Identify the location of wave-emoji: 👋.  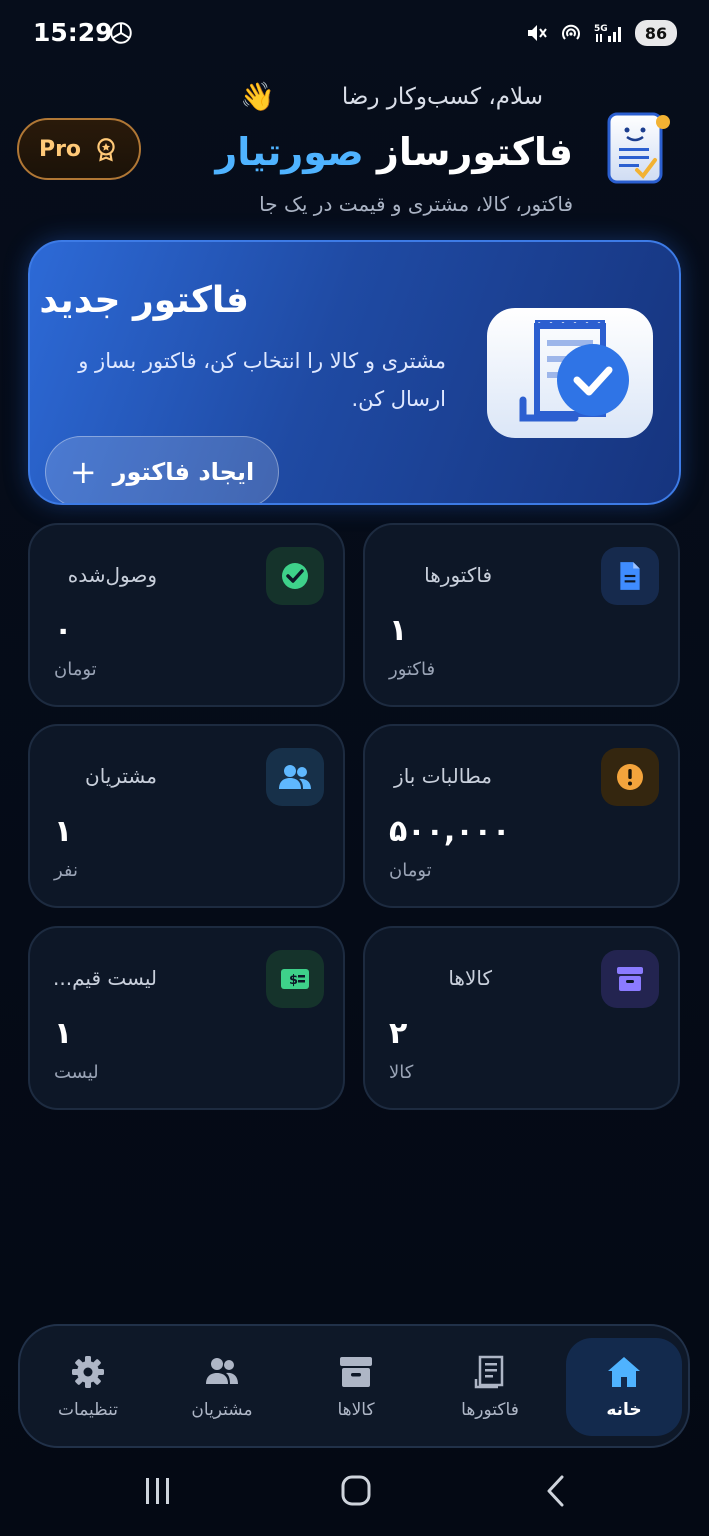
(257, 96).